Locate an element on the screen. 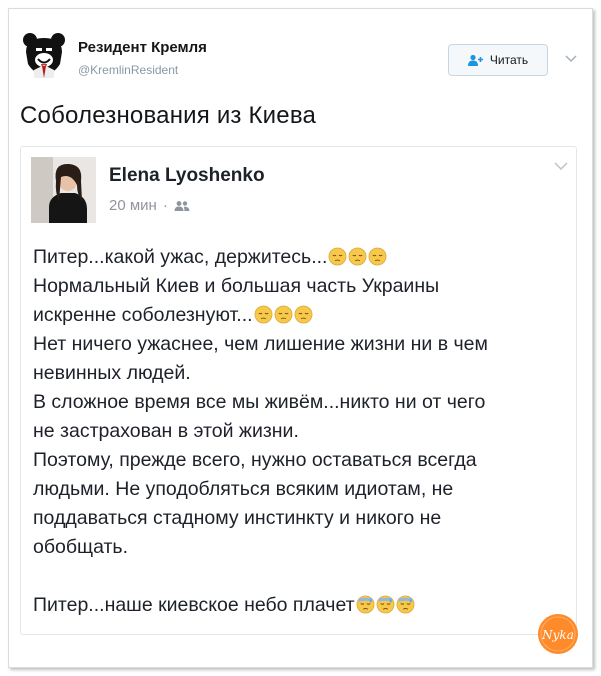  nyka-watermark-logo: Nyka is located at coordinates (558, 634).